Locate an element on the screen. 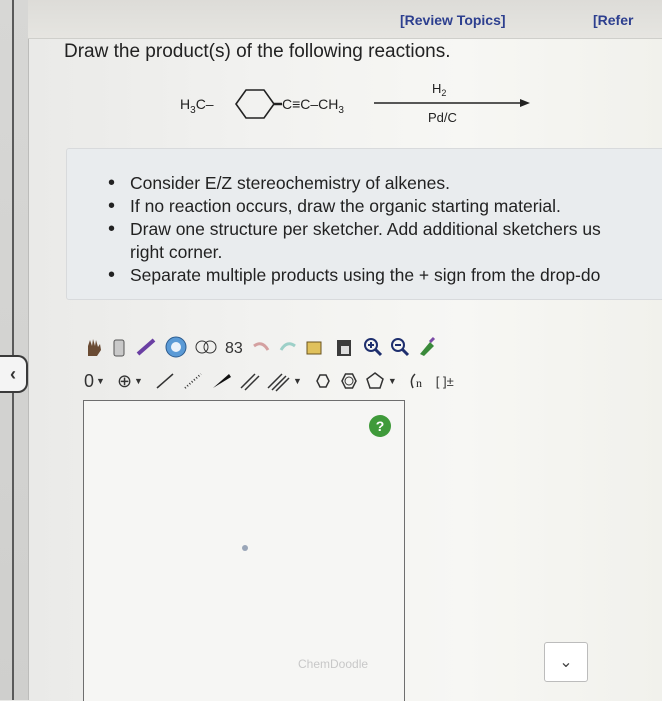 This screenshot has width=662, height=701. svg-text: 83 is located at coordinates (234, 348).